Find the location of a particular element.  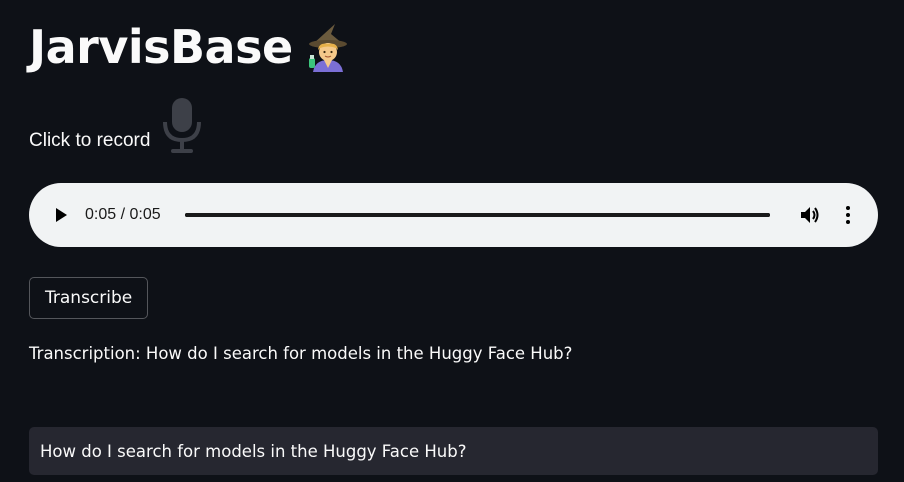

volume-icon is located at coordinates (809, 215).